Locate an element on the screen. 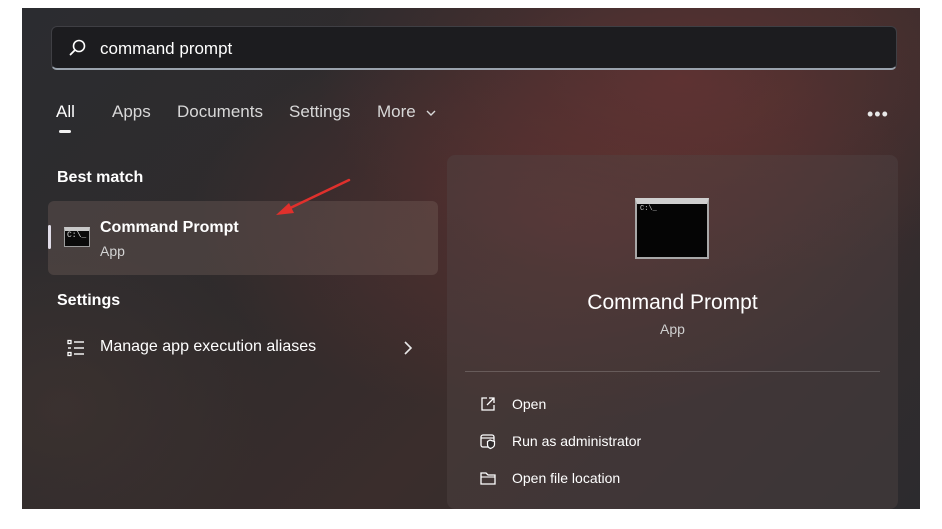 This screenshot has width=942, height=529. tab-more: More is located at coordinates (406, 112).